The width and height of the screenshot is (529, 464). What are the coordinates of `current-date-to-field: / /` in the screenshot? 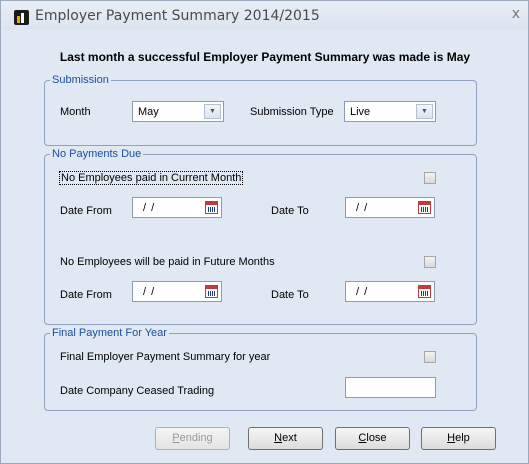 It's located at (390, 207).